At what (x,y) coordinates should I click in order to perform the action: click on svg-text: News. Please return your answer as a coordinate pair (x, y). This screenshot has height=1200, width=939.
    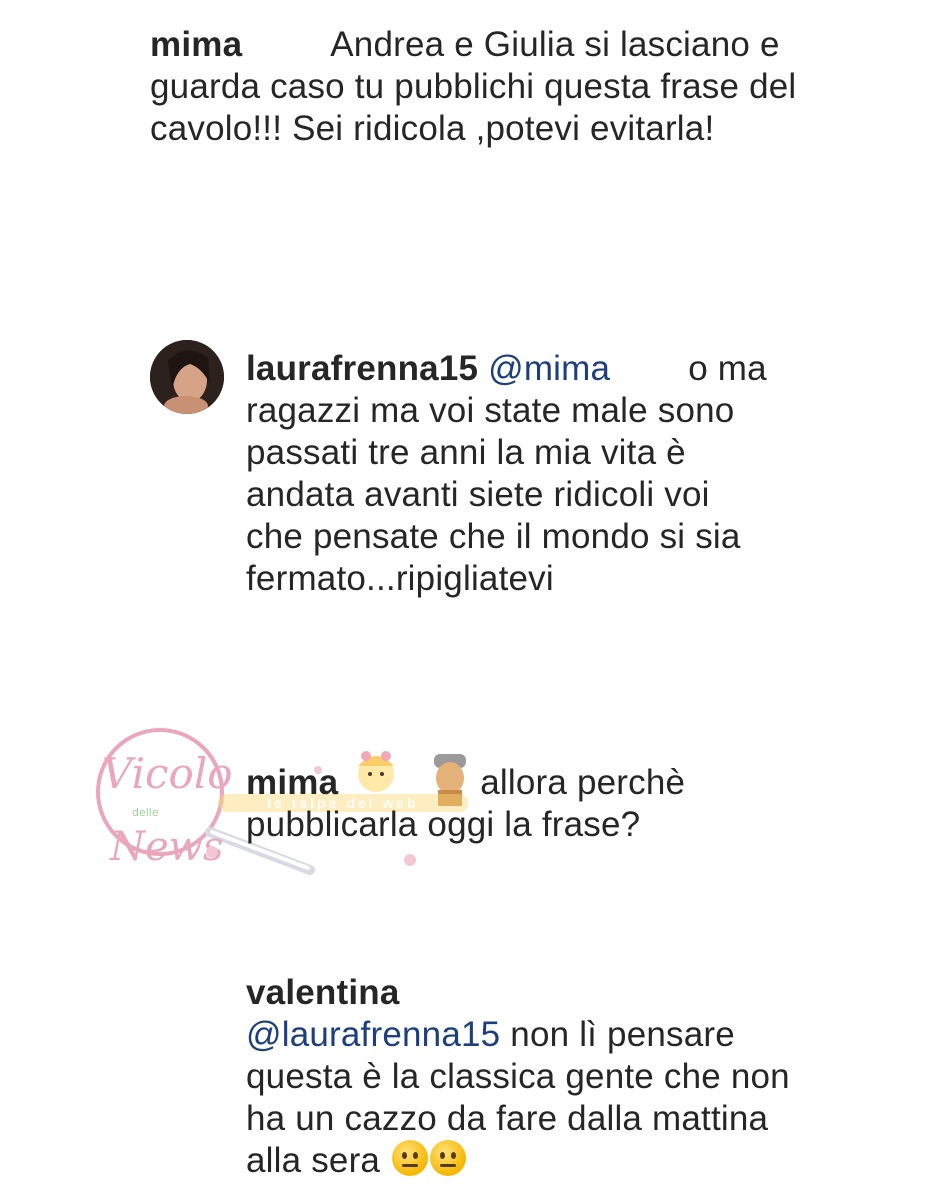
    Looking at the image, I should click on (166, 847).